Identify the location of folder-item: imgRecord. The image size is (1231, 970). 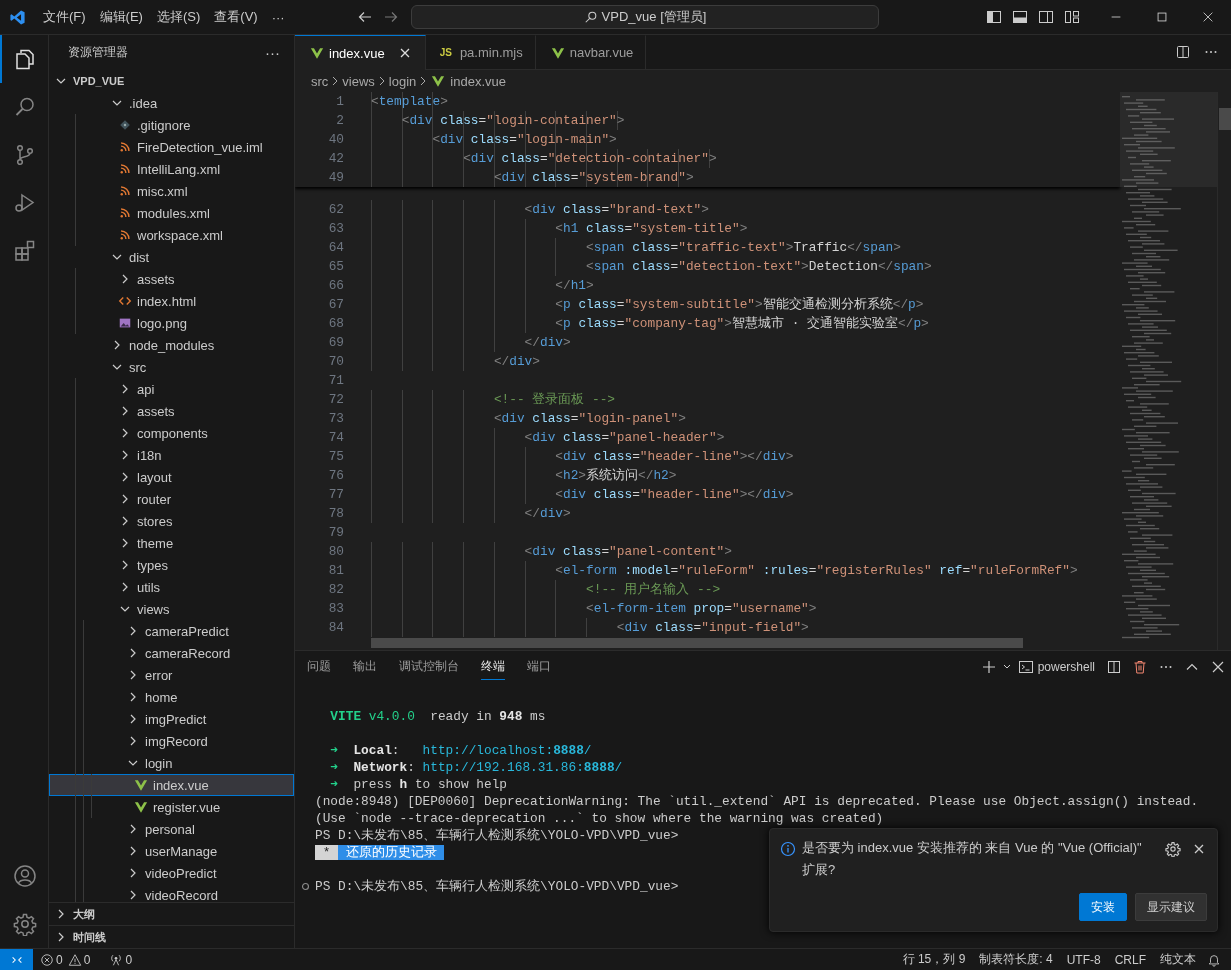
(171, 741).